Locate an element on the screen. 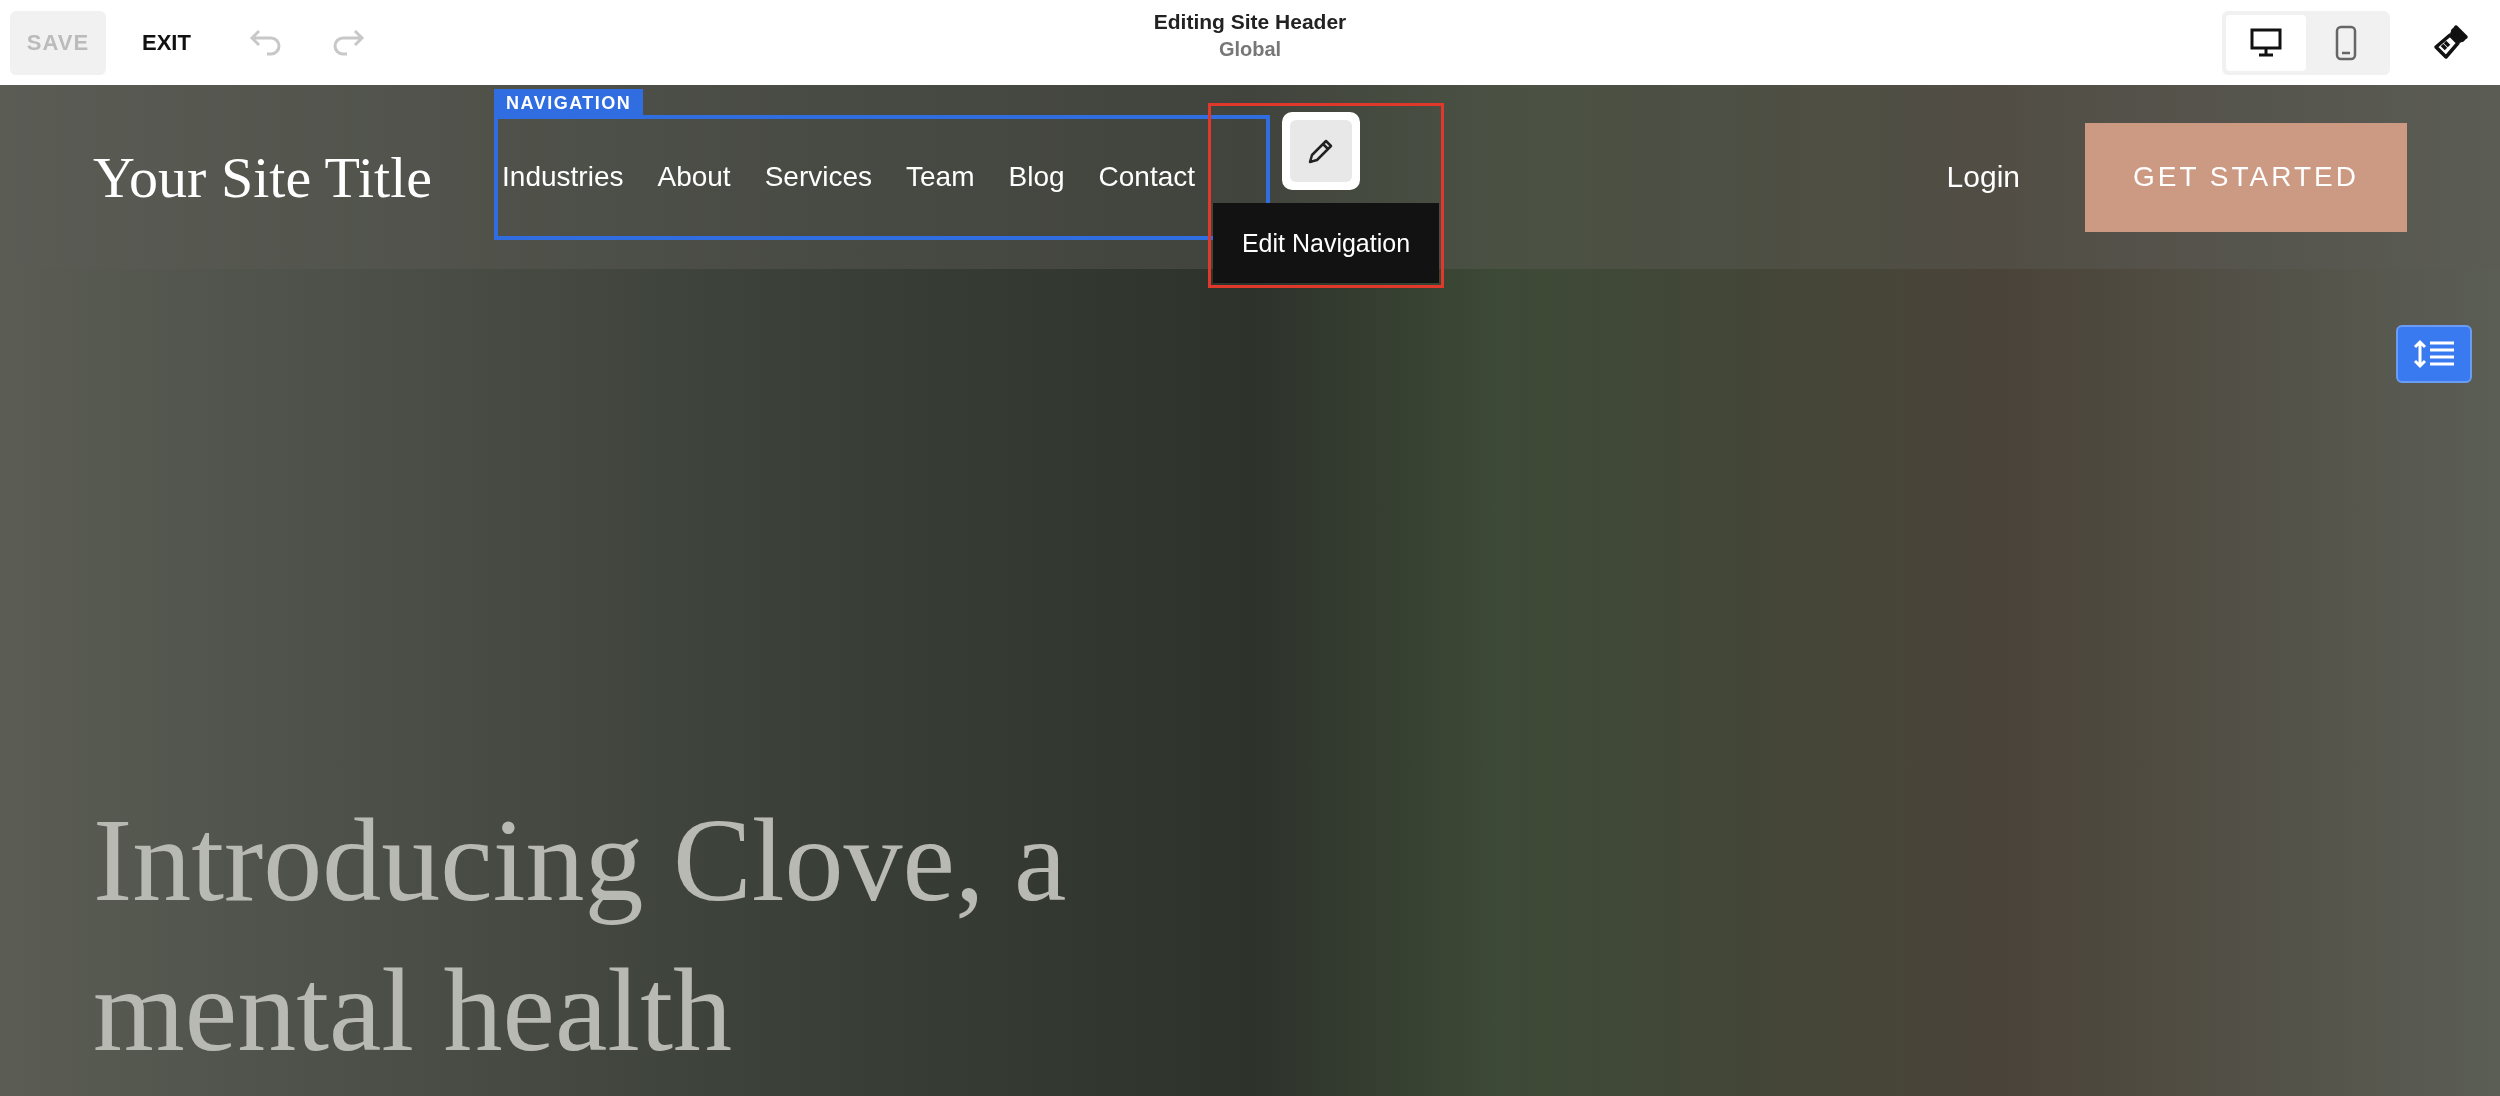 This screenshot has width=2500, height=1096. site-title: Your Site Title is located at coordinates (263, 177).